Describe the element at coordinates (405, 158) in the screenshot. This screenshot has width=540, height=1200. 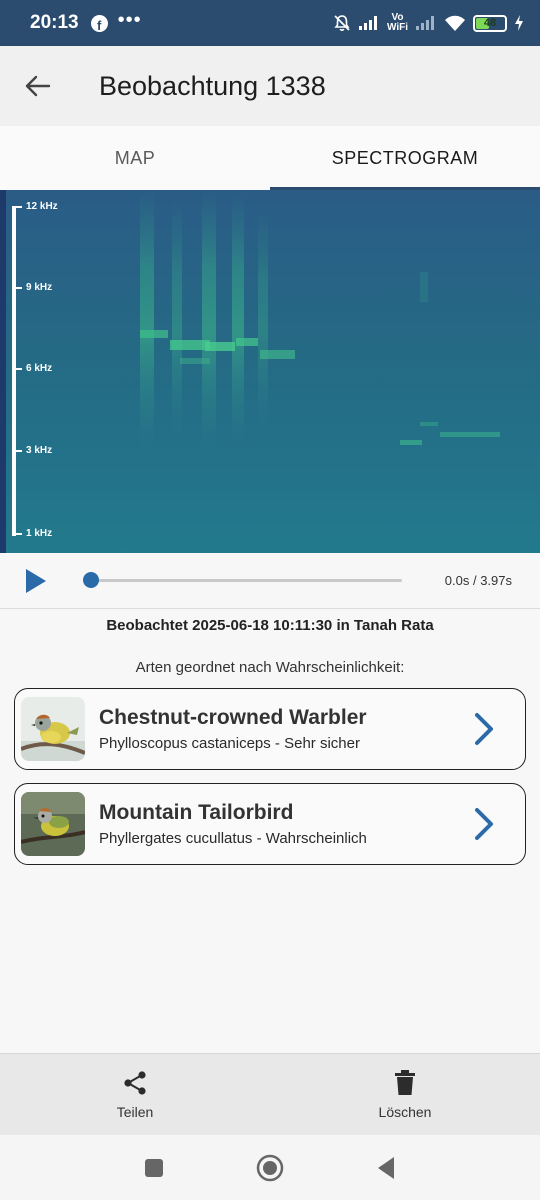
I see `tab-spectrogram: SPECTROGRAM` at that location.